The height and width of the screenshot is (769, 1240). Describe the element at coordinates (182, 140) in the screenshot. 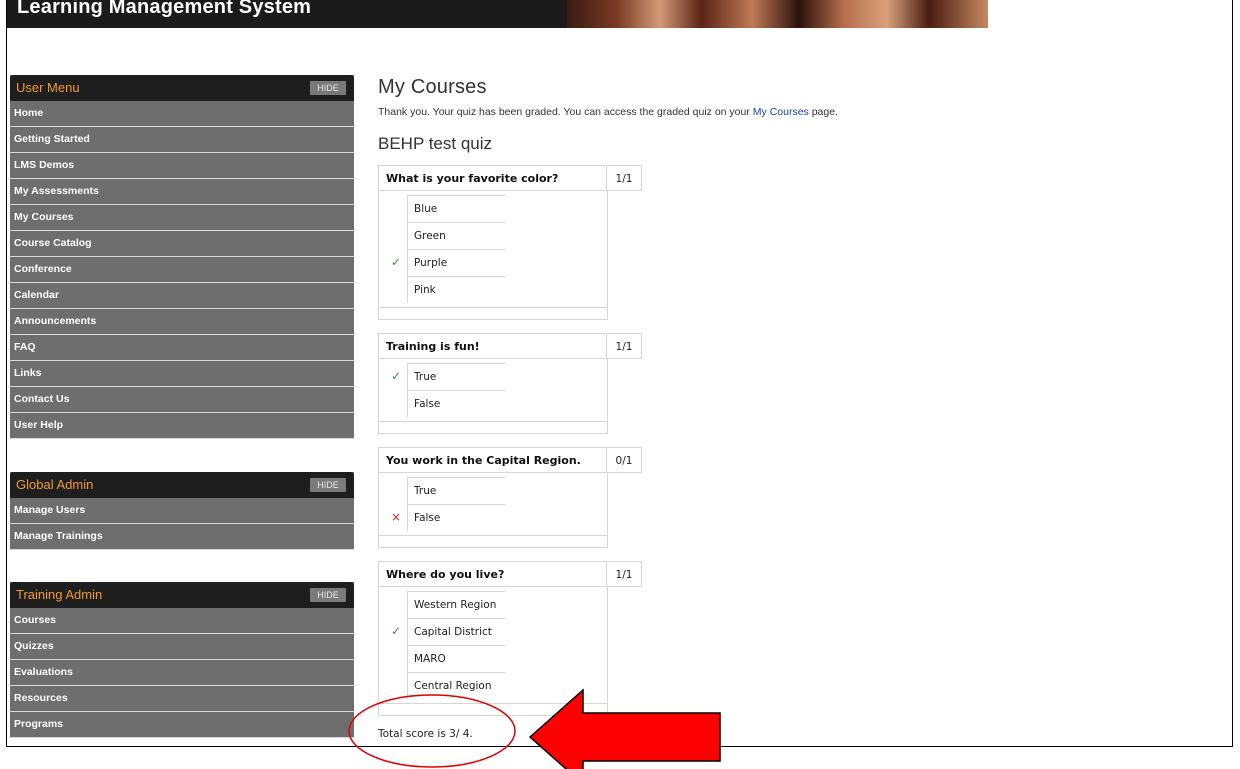

I see `menu-item-getting-started: Getting Started` at that location.